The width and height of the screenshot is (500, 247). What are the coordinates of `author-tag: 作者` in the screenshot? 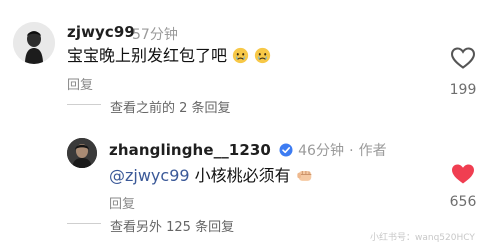 It's located at (372, 151).